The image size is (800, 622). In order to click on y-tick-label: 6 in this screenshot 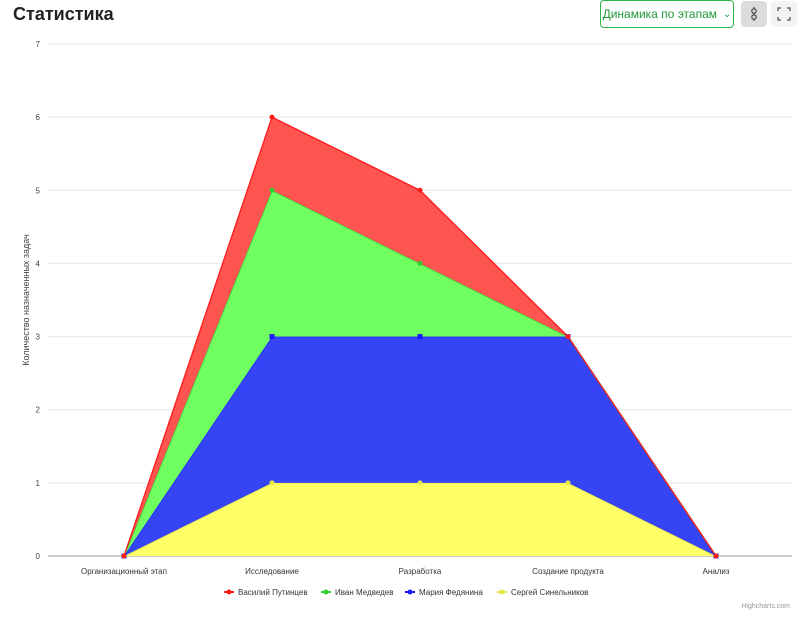, I will do `click(38, 117)`.